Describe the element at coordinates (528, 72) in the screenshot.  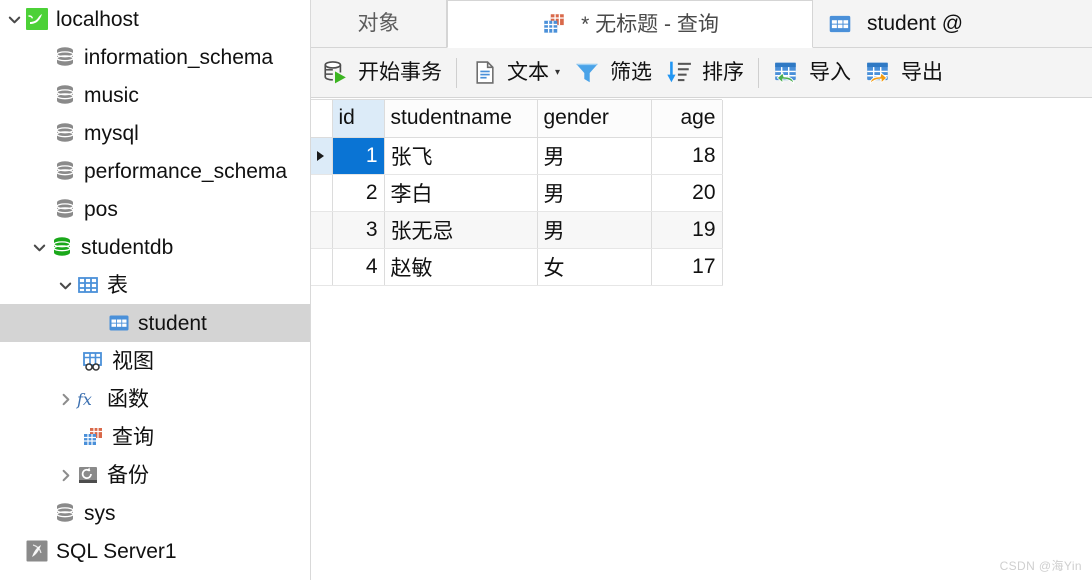
I see `toolbar-button-label: 文本` at that location.